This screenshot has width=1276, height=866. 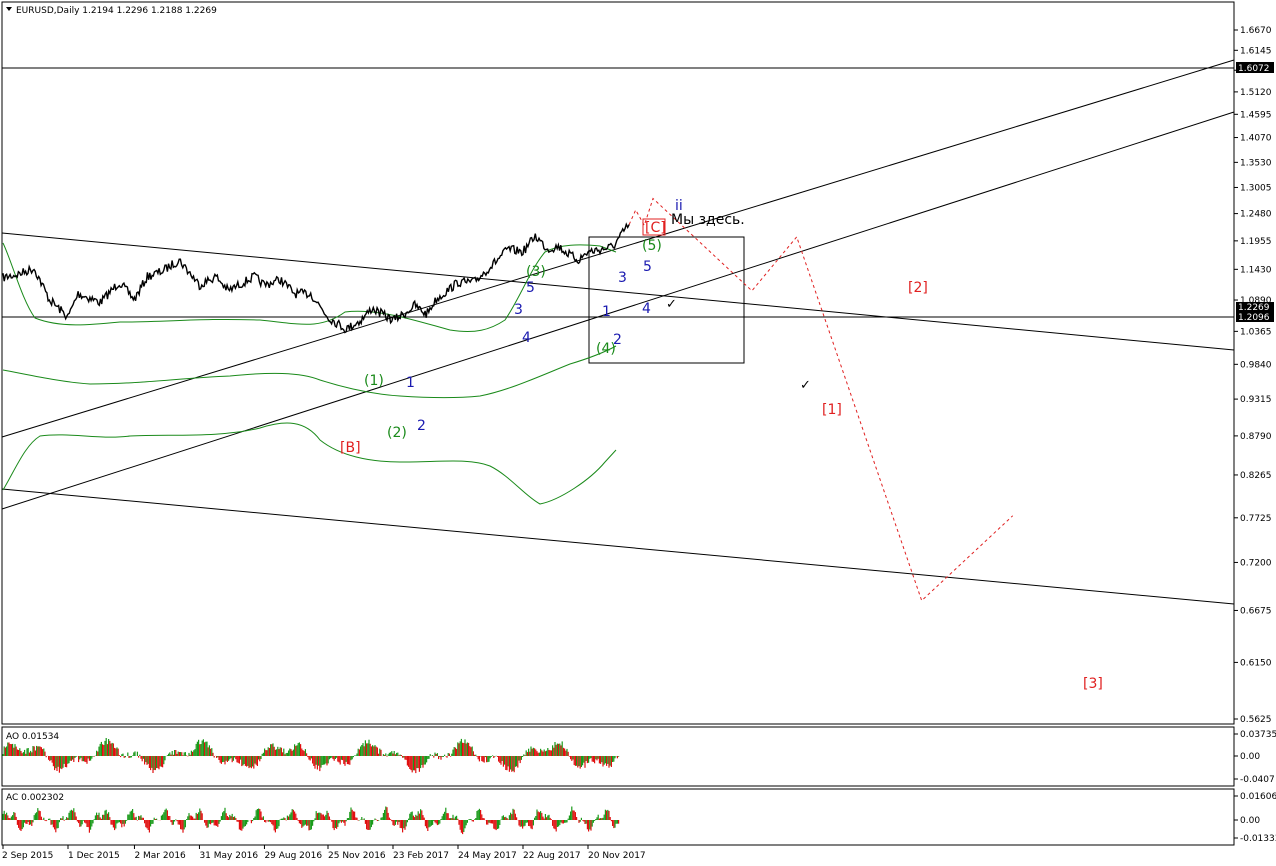 What do you see at coordinates (27, 856) in the screenshot?
I see `time-tick-label: 2 Sep 2015` at bounding box center [27, 856].